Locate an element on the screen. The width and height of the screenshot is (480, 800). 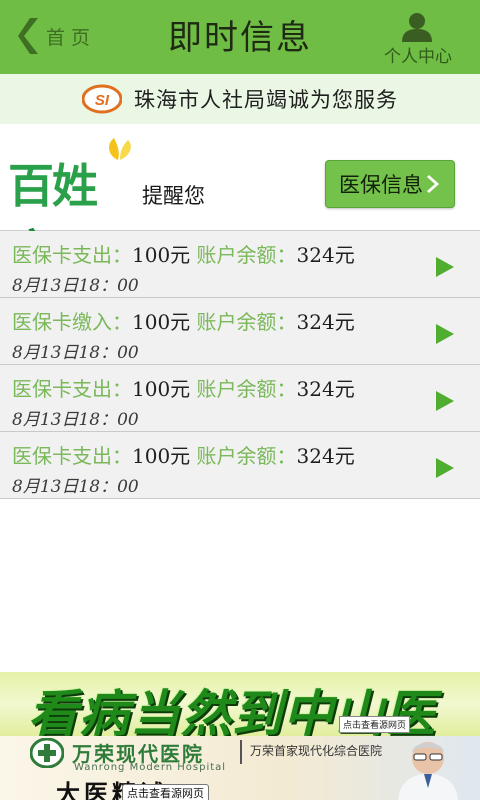
social-insurance-logo-icon: SI is located at coordinates (102, 99).